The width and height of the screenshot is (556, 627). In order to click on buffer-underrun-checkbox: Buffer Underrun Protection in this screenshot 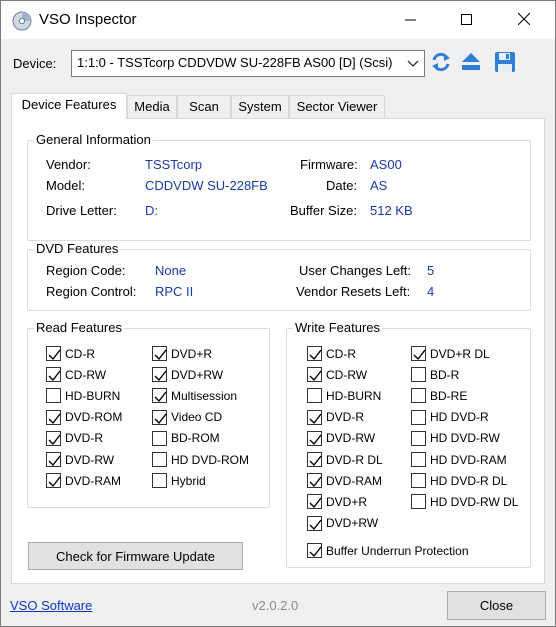, I will do `click(388, 550)`.